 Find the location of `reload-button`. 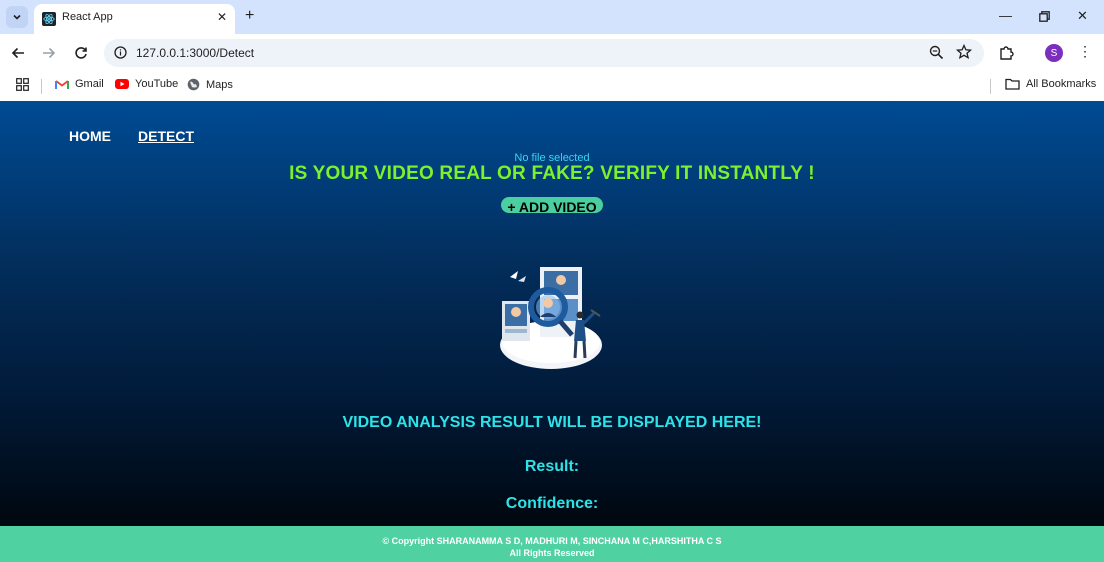

reload-button is located at coordinates (81, 53).